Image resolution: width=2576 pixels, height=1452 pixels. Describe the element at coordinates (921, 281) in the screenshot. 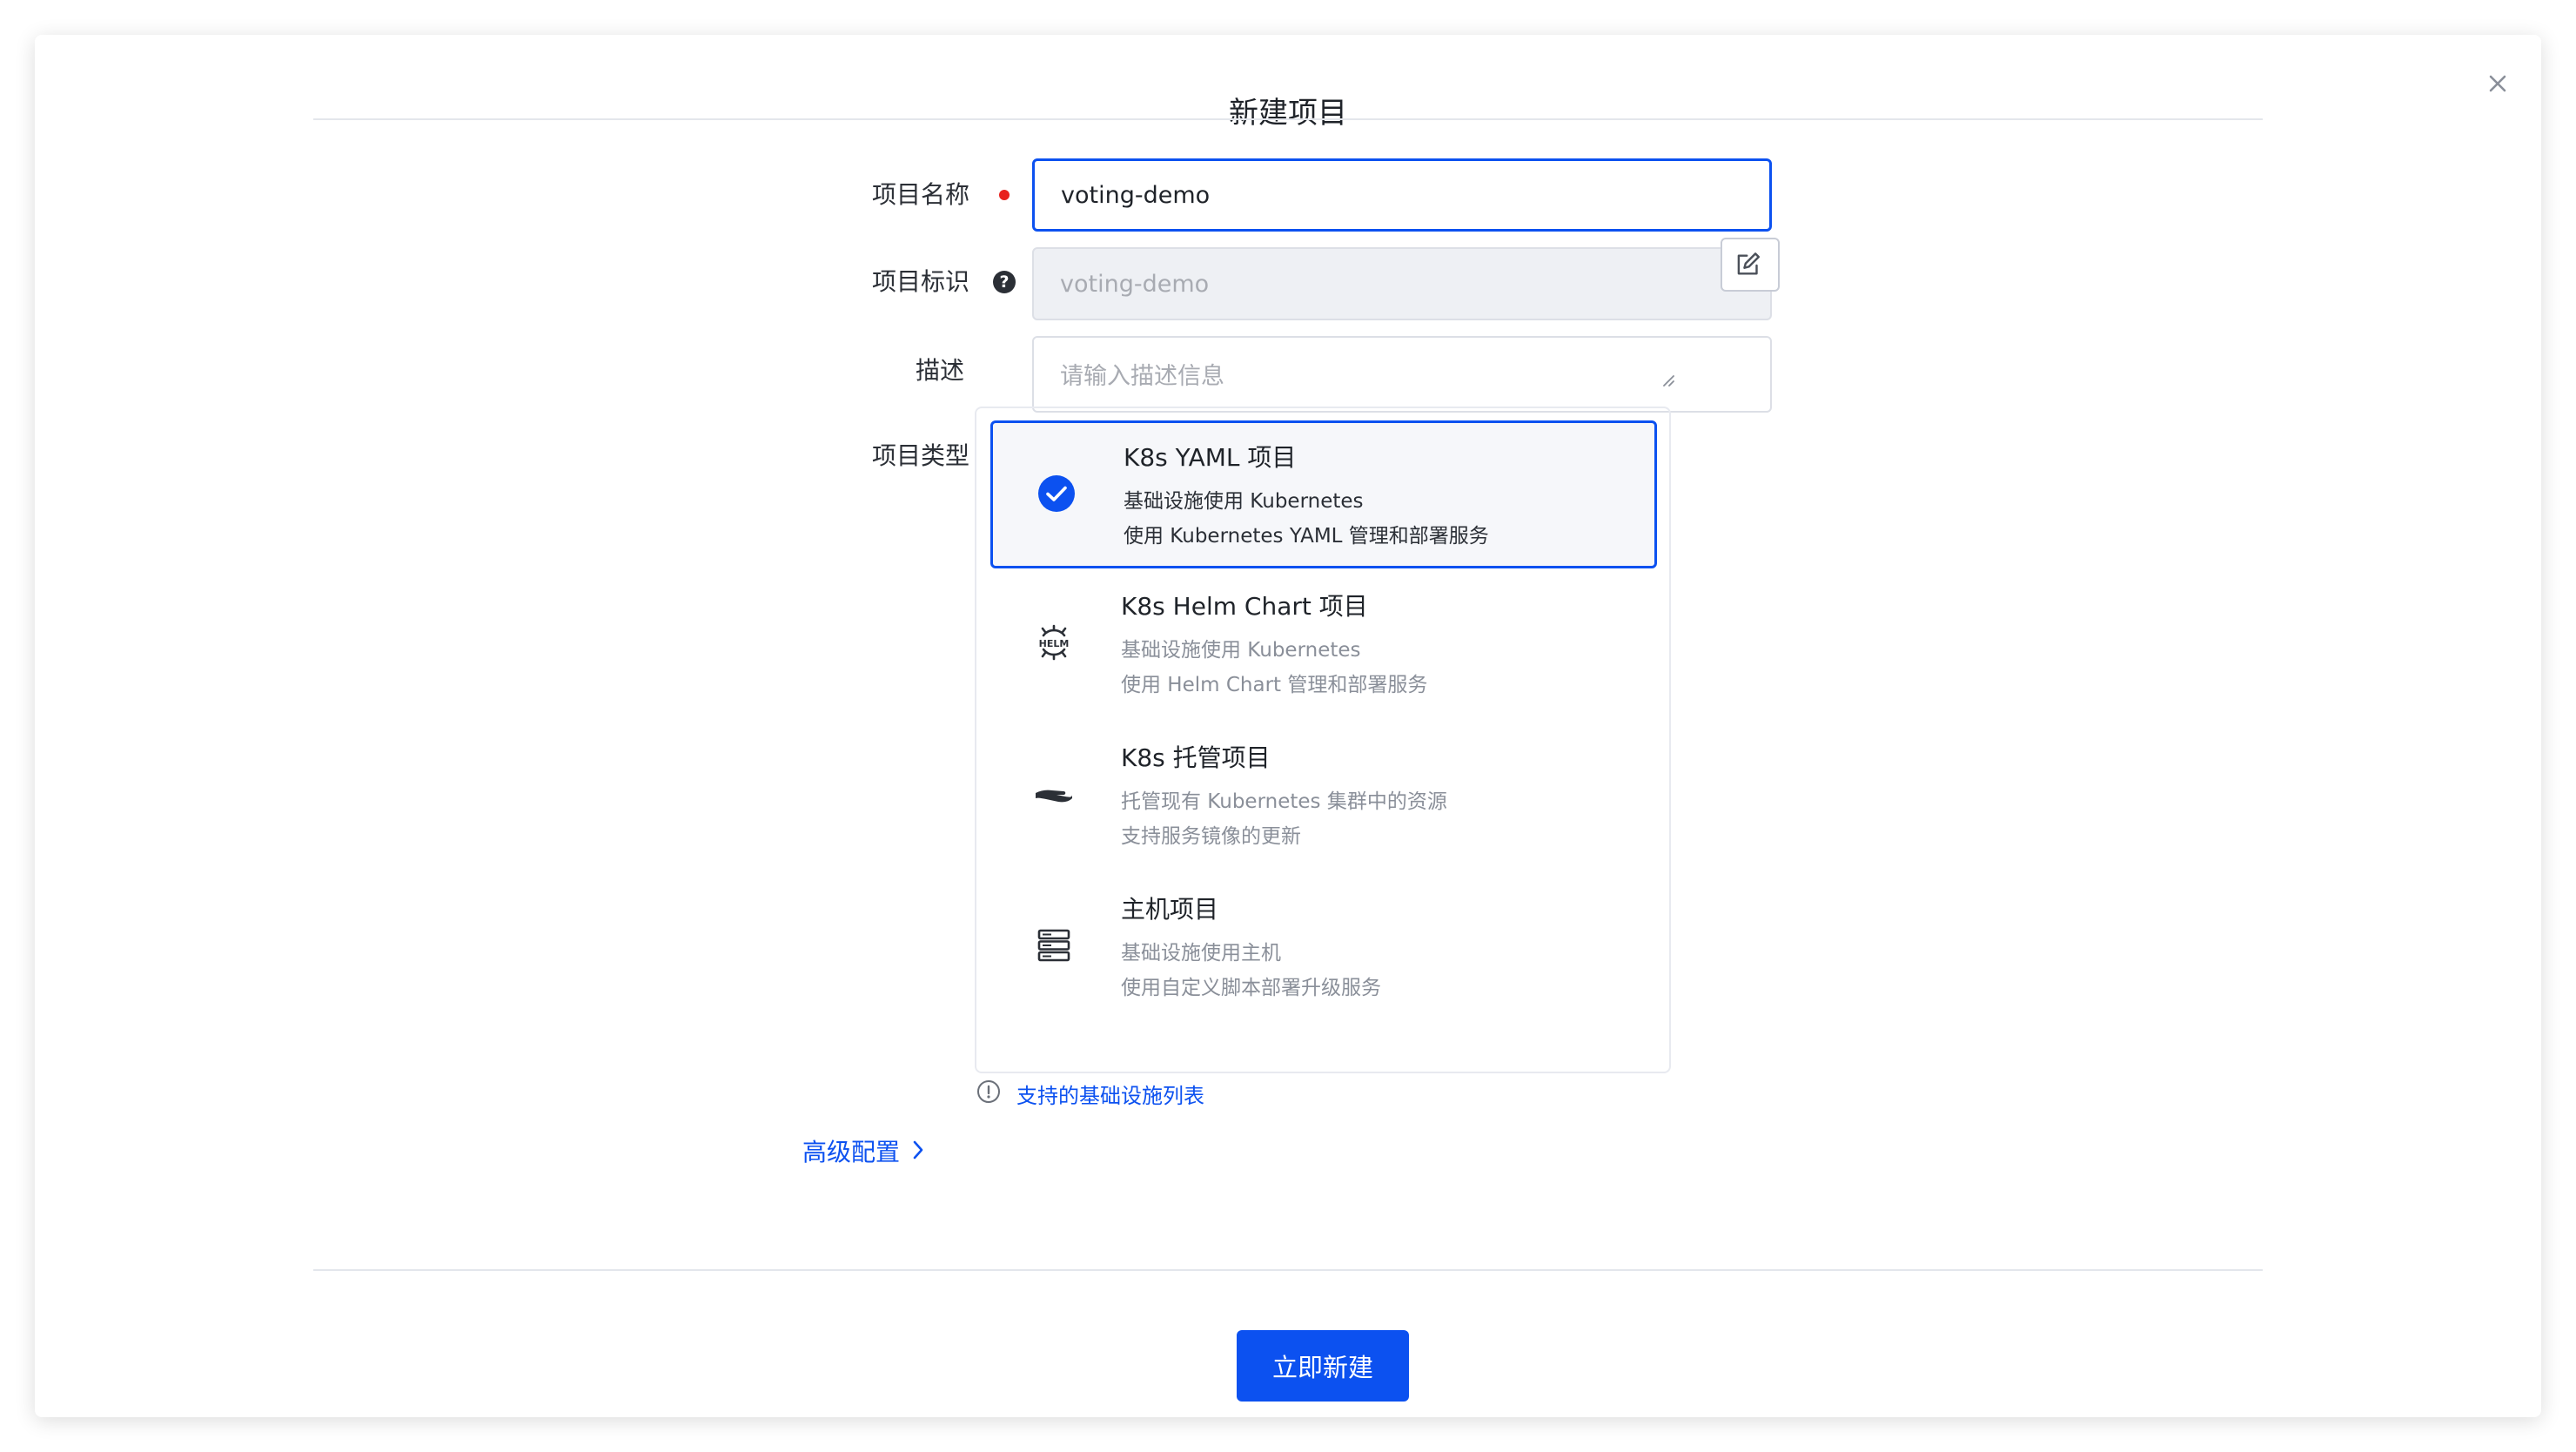

I see `project-key-label: 项目标识` at that location.